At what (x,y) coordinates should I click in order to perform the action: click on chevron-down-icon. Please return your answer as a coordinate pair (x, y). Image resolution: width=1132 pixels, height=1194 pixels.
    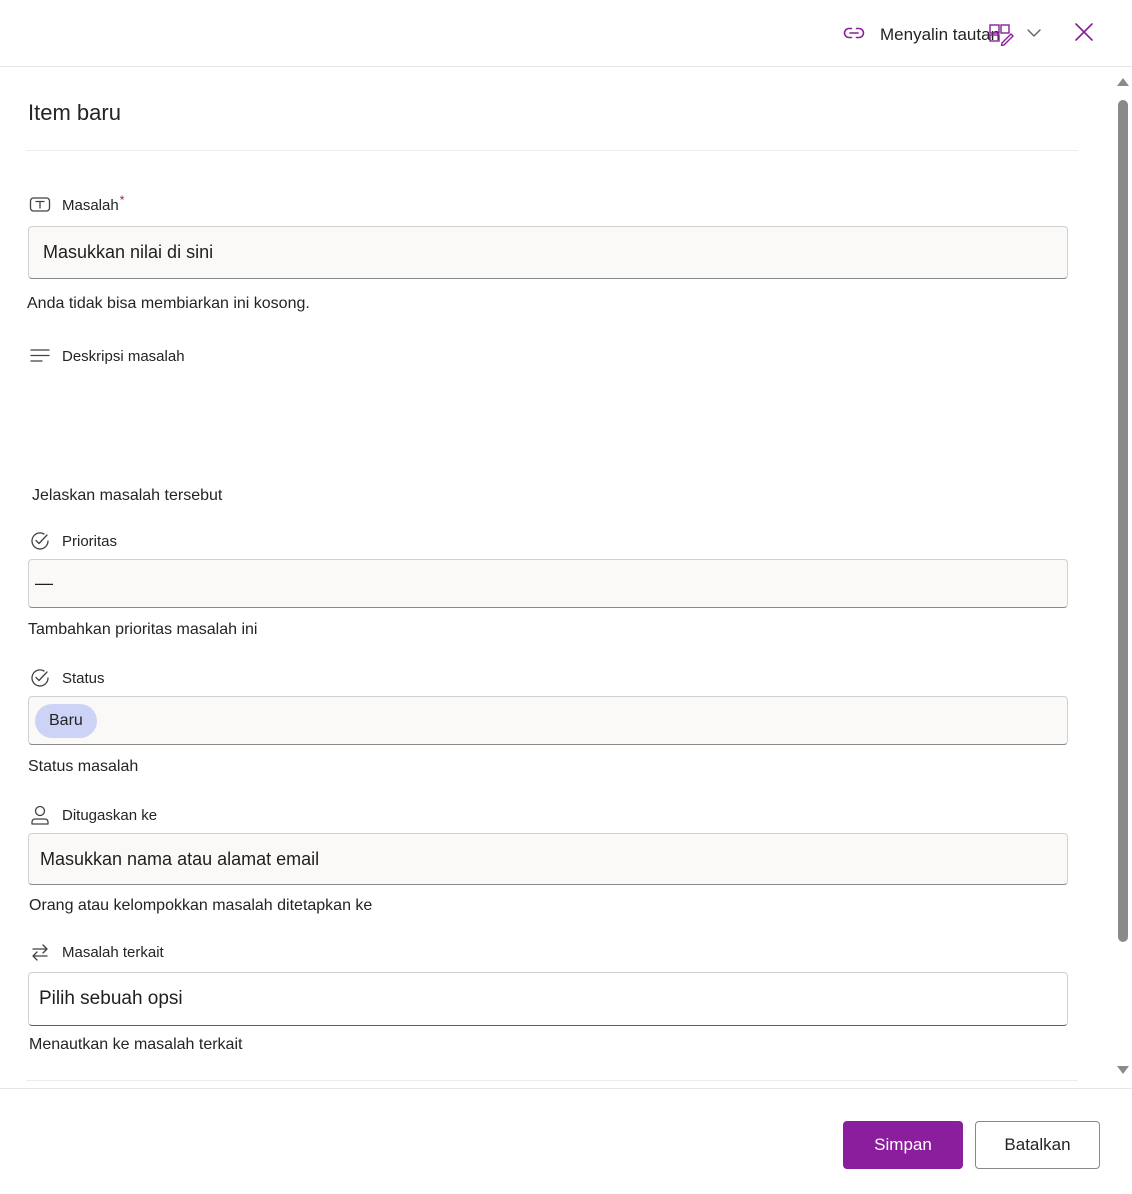
    Looking at the image, I should click on (1034, 35).